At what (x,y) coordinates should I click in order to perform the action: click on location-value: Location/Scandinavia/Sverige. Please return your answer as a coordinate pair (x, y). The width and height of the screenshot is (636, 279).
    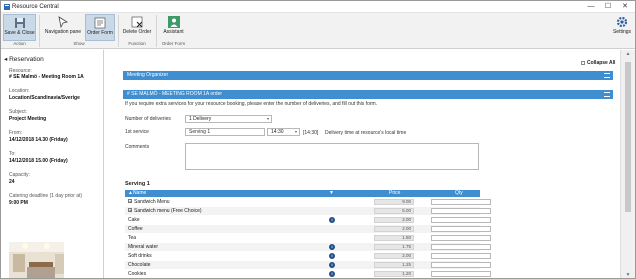
    Looking at the image, I should click on (44, 98).